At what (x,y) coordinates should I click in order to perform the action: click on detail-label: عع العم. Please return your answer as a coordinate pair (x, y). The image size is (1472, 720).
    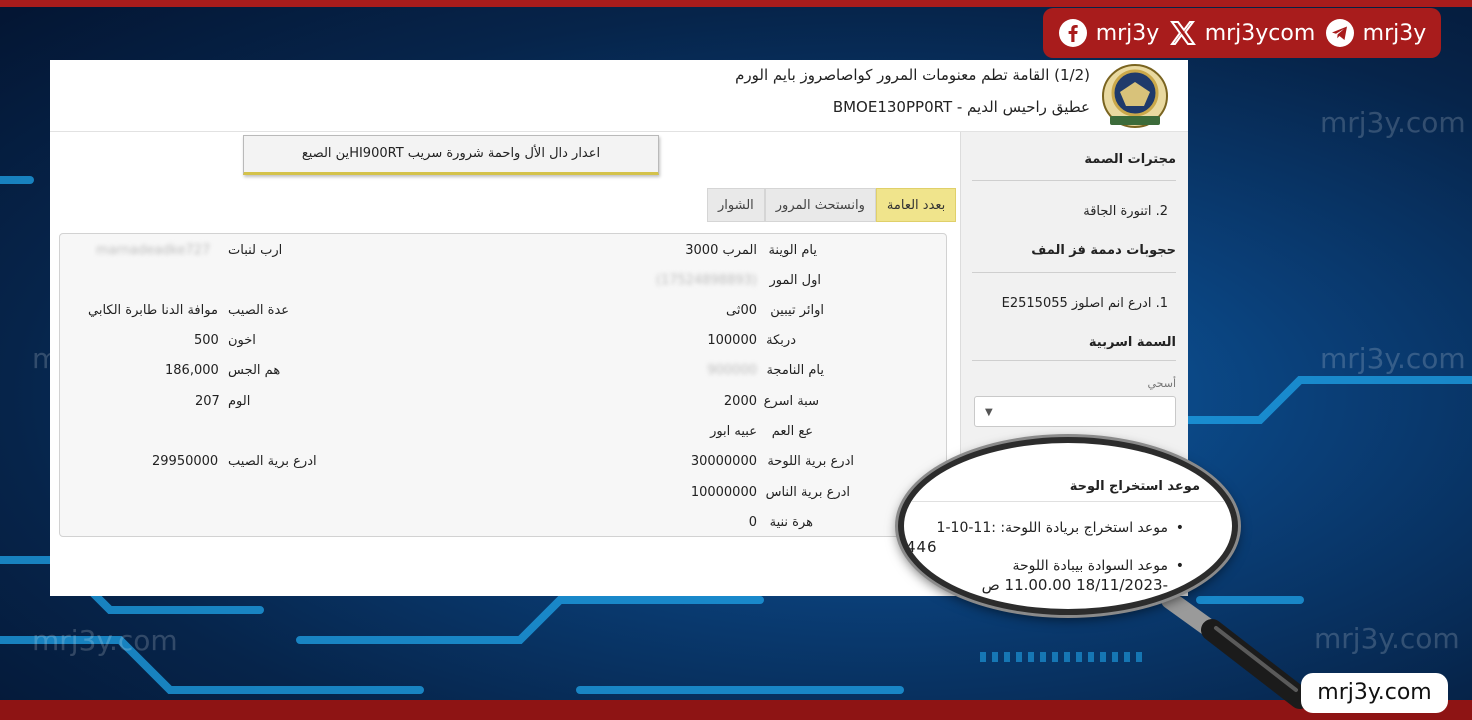
    Looking at the image, I should click on (792, 431).